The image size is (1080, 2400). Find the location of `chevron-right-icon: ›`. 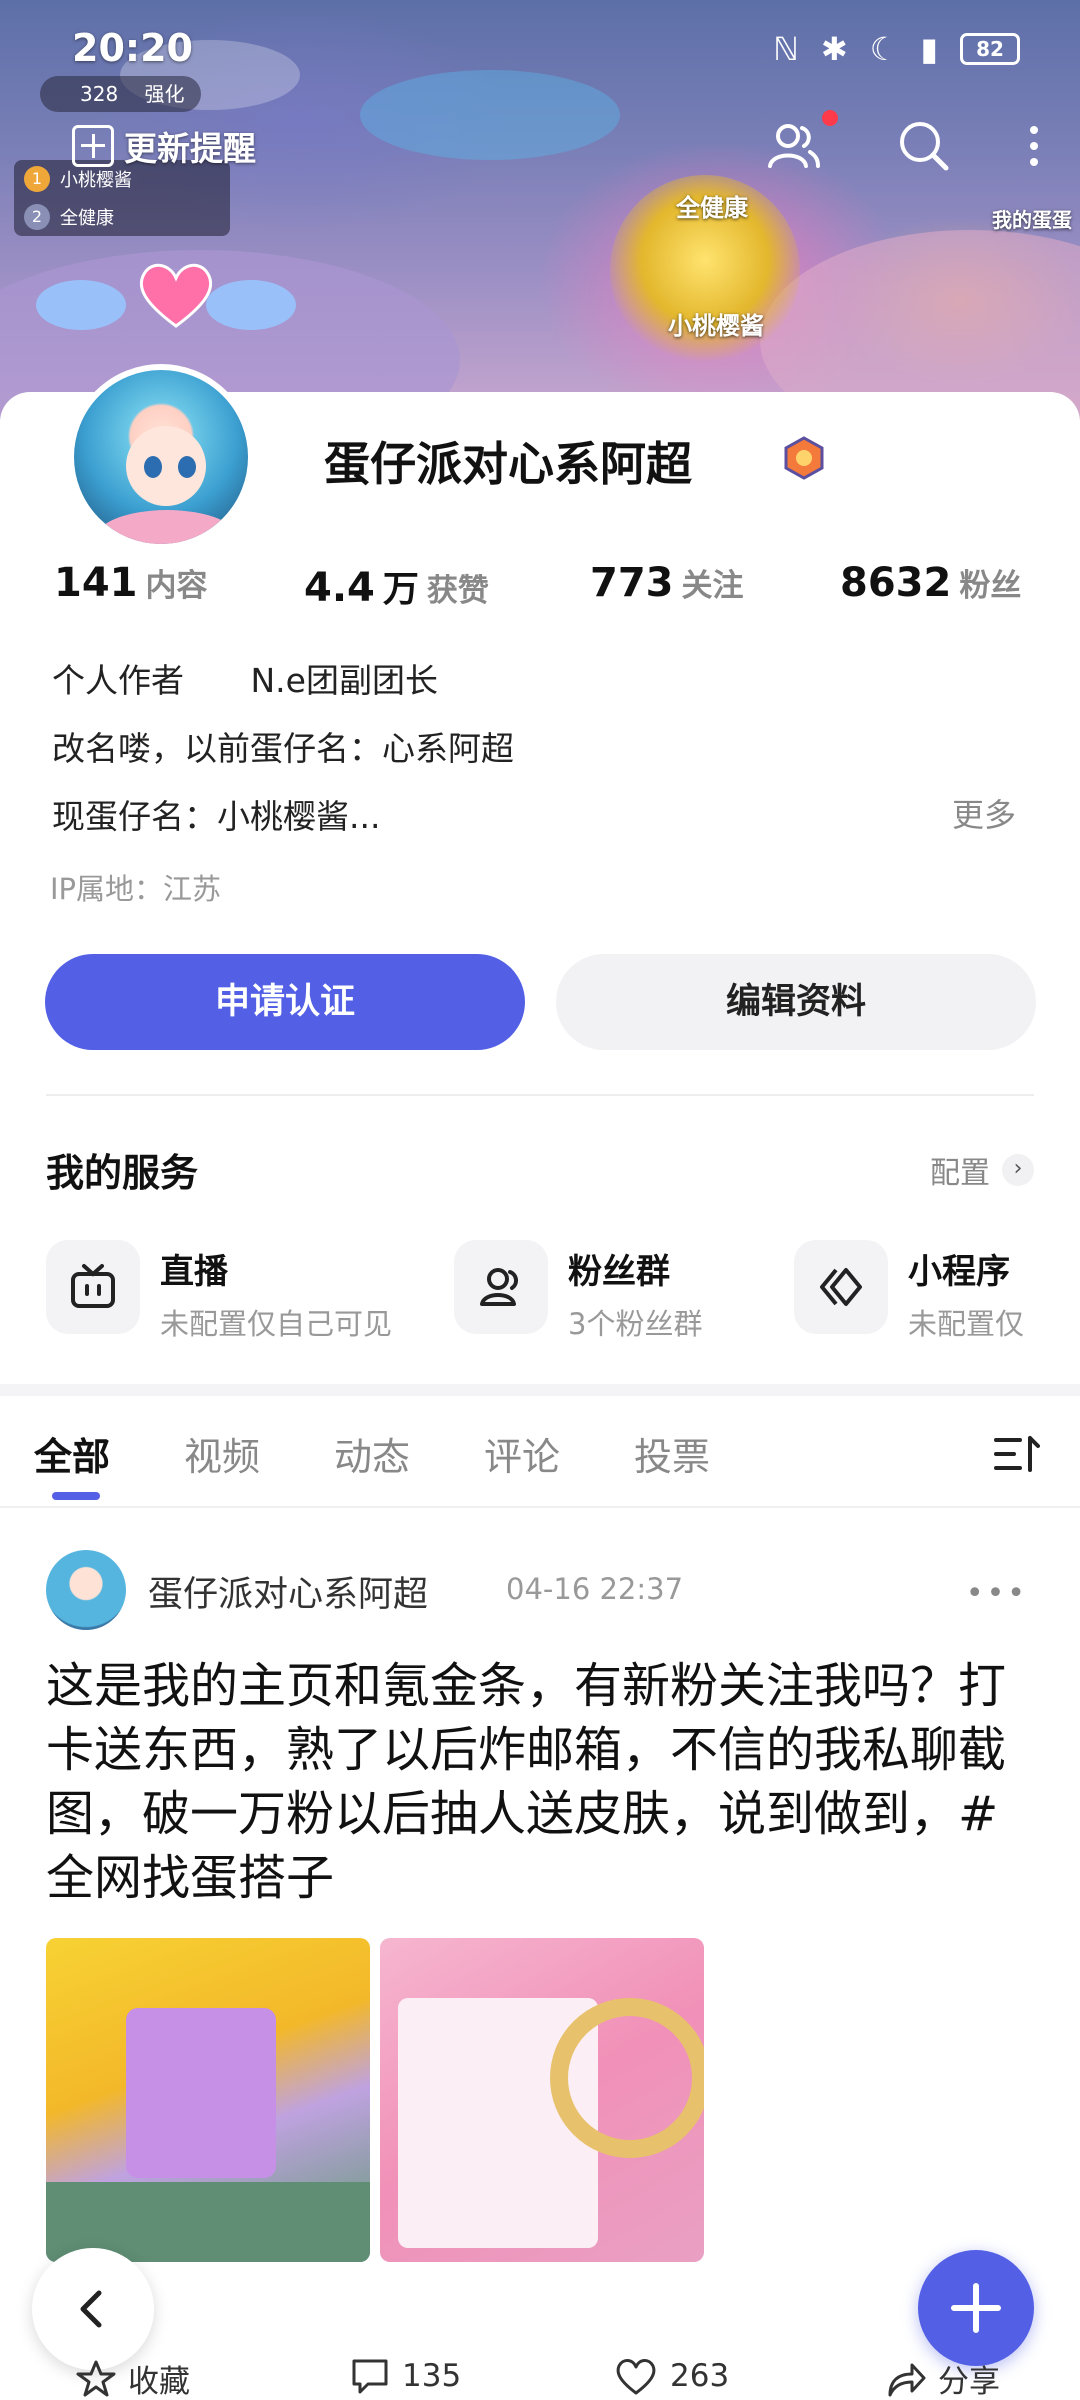

chevron-right-icon: › is located at coordinates (1018, 1170).